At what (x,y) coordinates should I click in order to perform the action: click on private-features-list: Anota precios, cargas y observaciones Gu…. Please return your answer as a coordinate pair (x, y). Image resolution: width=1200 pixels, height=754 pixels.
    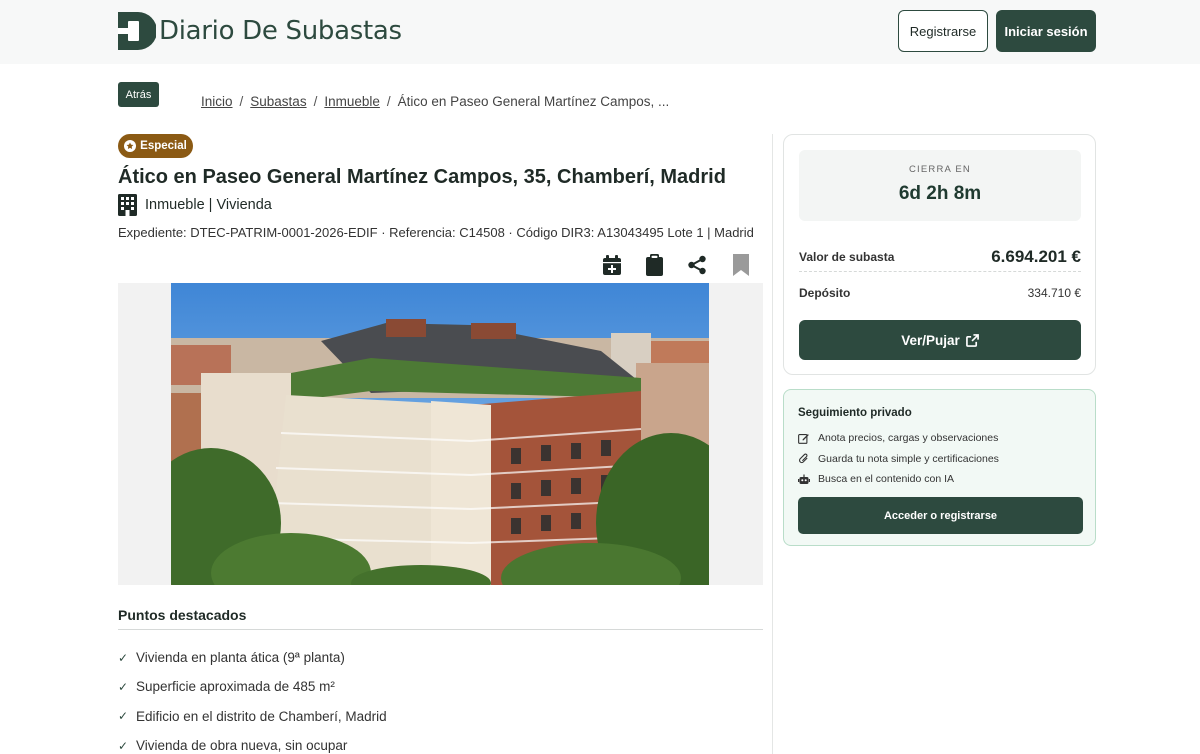
    Looking at the image, I should click on (898, 459).